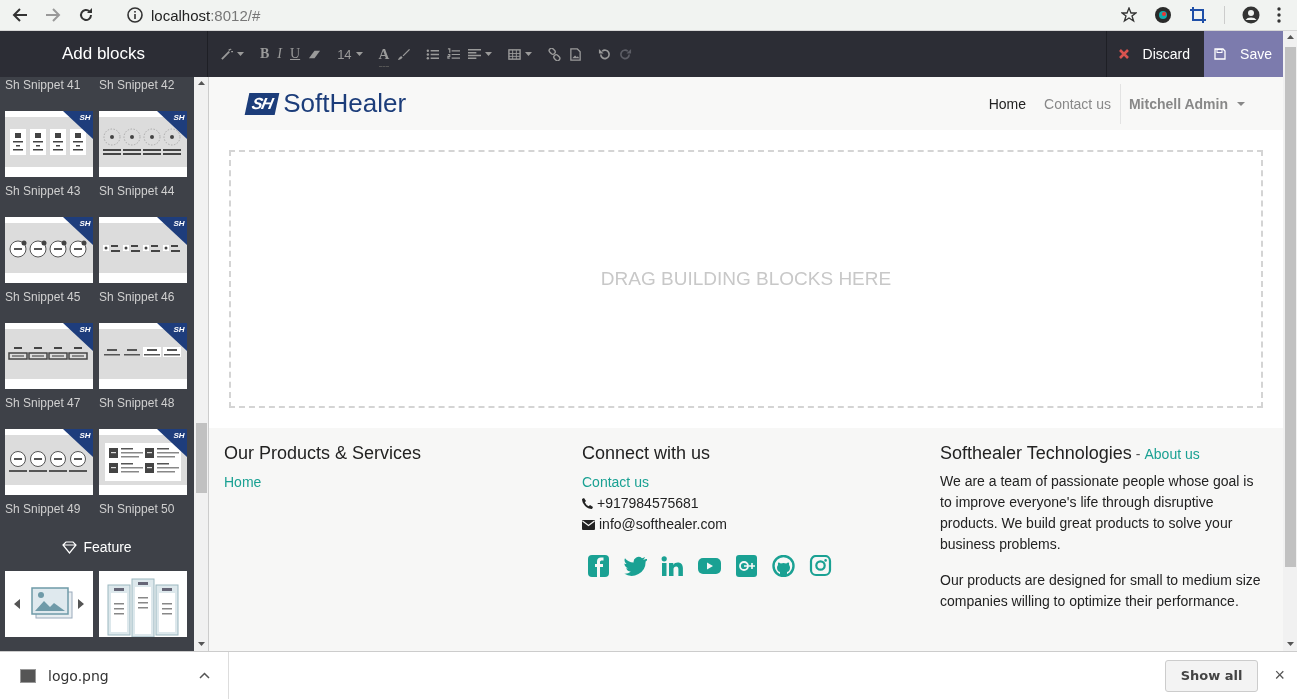  Describe the element at coordinates (137, 85) in the screenshot. I see `snippet-label: Sh Snippet 42` at that location.